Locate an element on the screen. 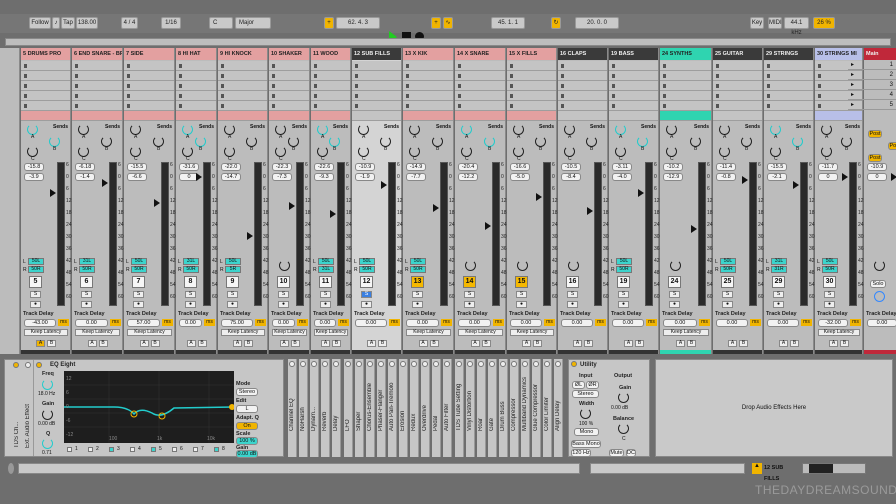 The height and width of the screenshot is (504, 896). output-gain-field: 0.00 dB is located at coordinates (247, 454).